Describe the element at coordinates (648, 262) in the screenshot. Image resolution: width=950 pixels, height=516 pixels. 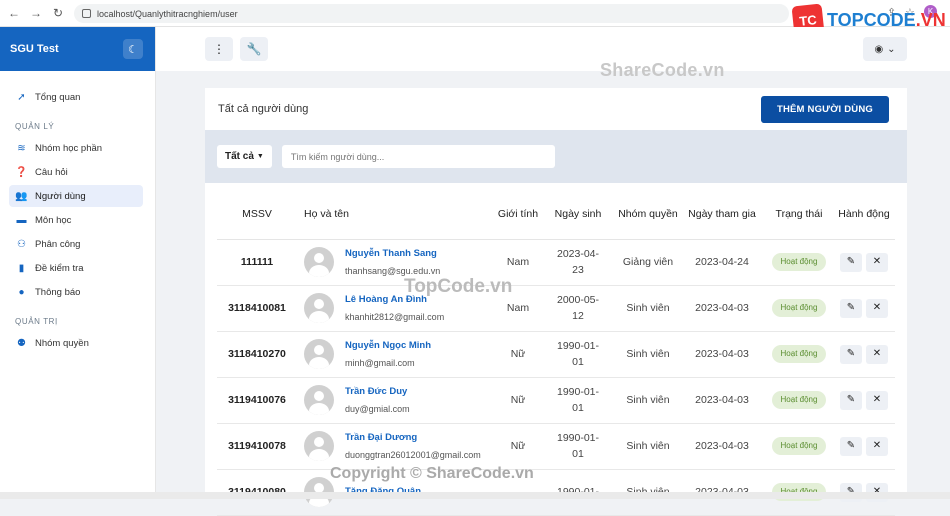
I see `cell-role: Giảng viên` at that location.